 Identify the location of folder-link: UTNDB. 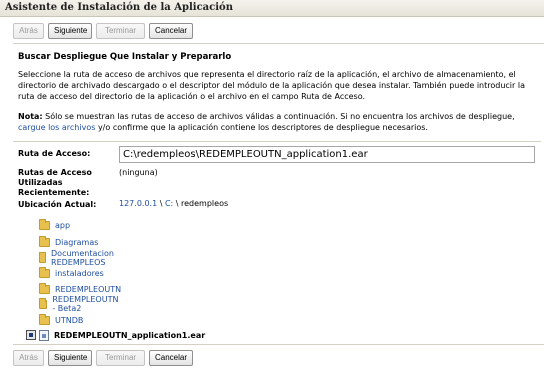
(69, 320).